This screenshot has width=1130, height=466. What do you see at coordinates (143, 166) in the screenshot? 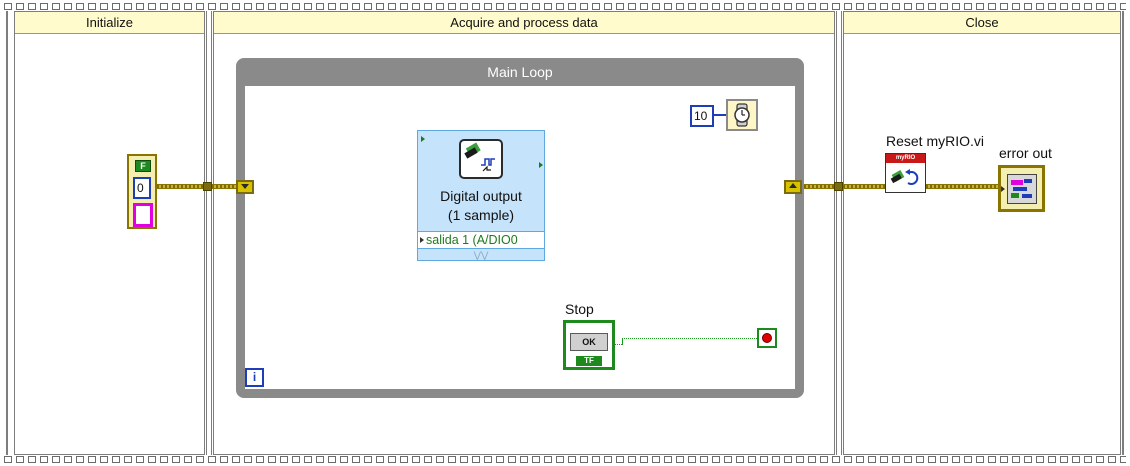
I see `status-boolean-constant: F` at bounding box center [143, 166].